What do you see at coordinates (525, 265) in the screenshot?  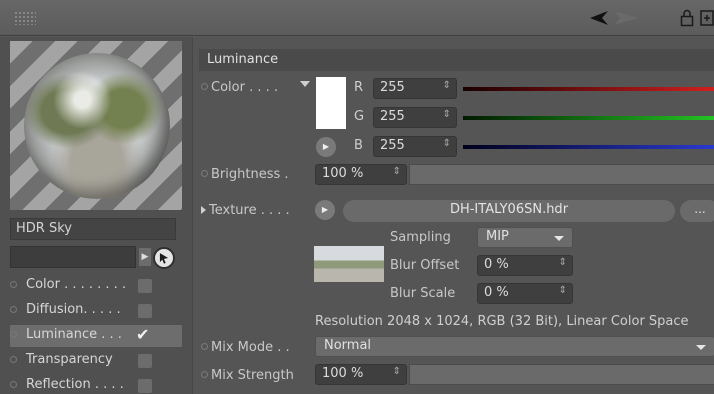 I see `blur-offset-field: 0 % ⇕` at bounding box center [525, 265].